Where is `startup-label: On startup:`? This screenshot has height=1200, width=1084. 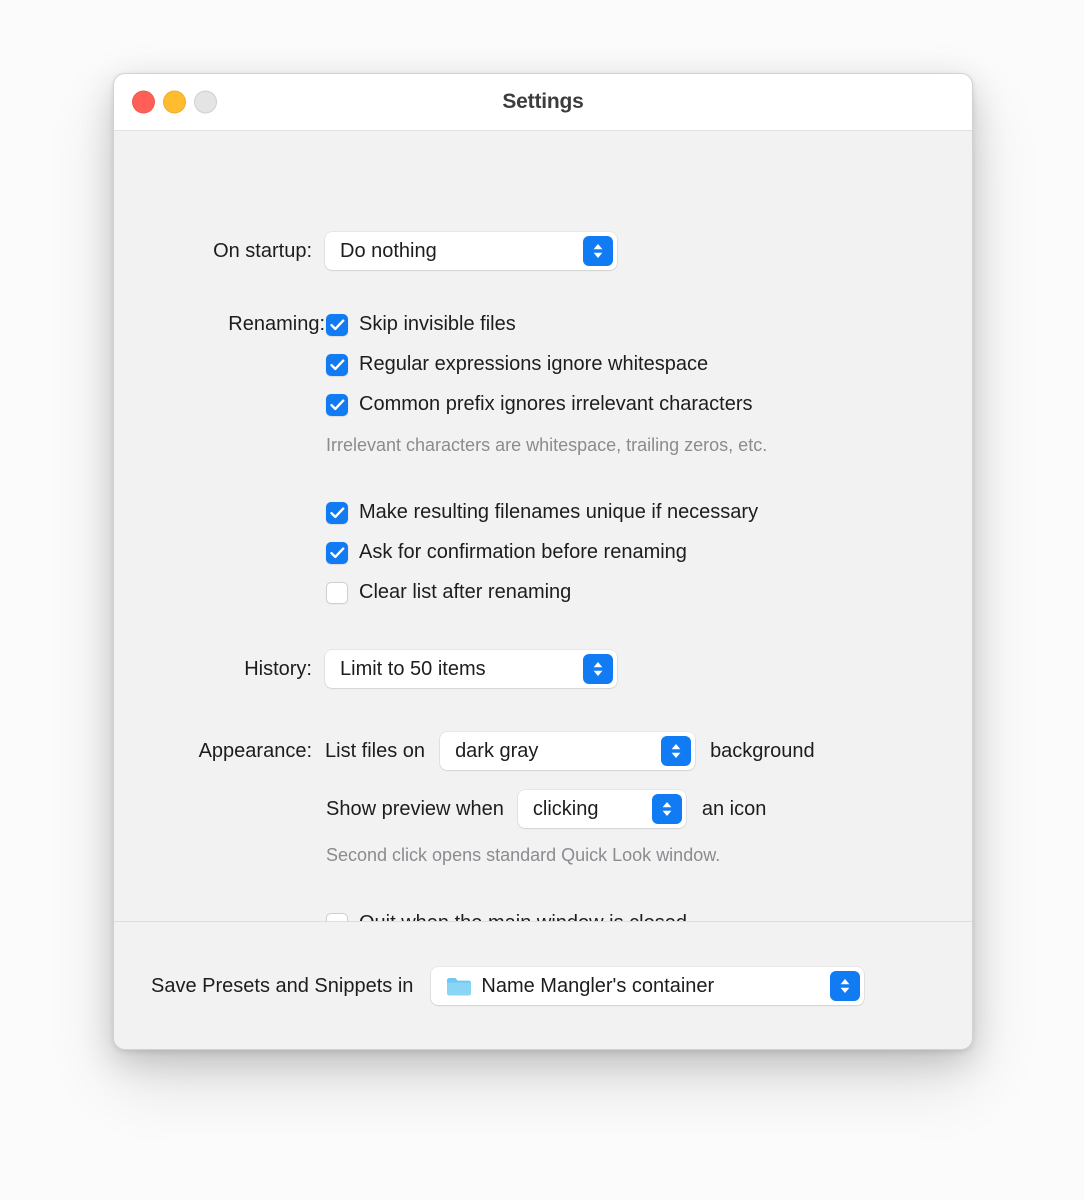
startup-label: On startup: is located at coordinates (262, 250).